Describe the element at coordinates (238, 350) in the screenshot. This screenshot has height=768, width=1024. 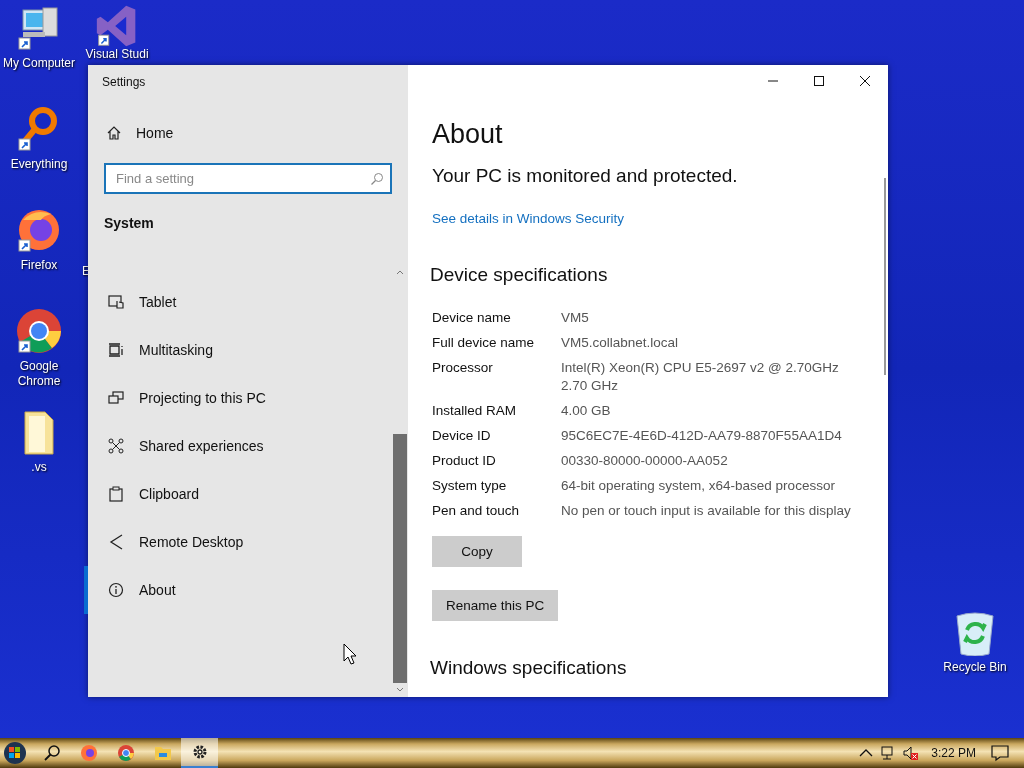
I see `nav-item: Multitasking` at that location.